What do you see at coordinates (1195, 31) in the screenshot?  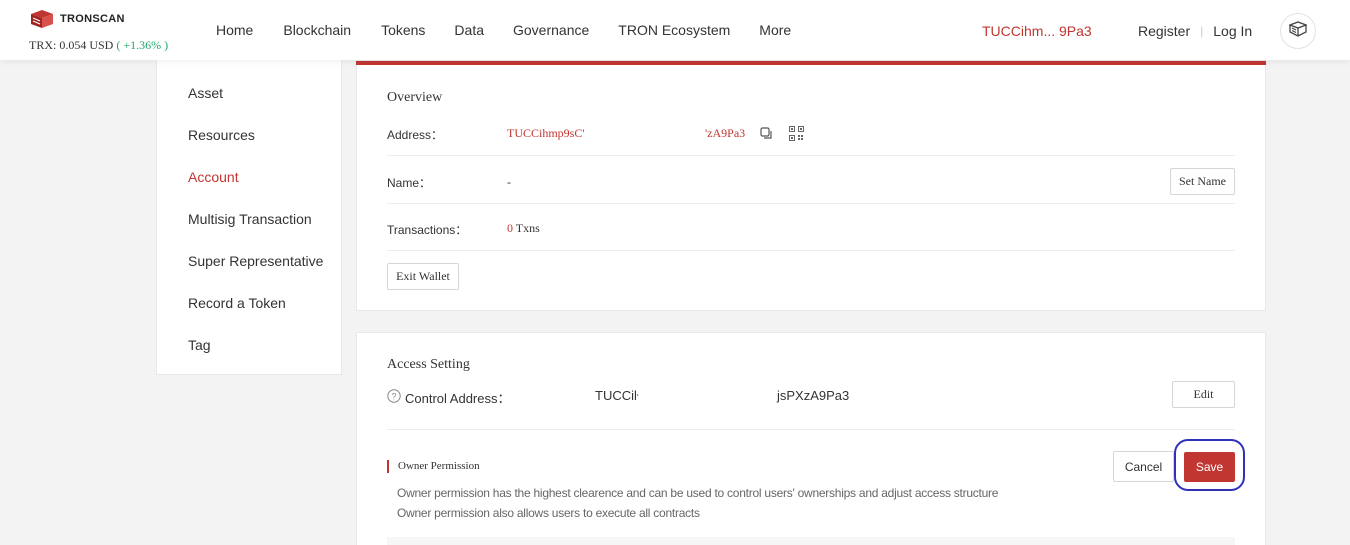 I see `auth-links: Register | Log In` at bounding box center [1195, 31].